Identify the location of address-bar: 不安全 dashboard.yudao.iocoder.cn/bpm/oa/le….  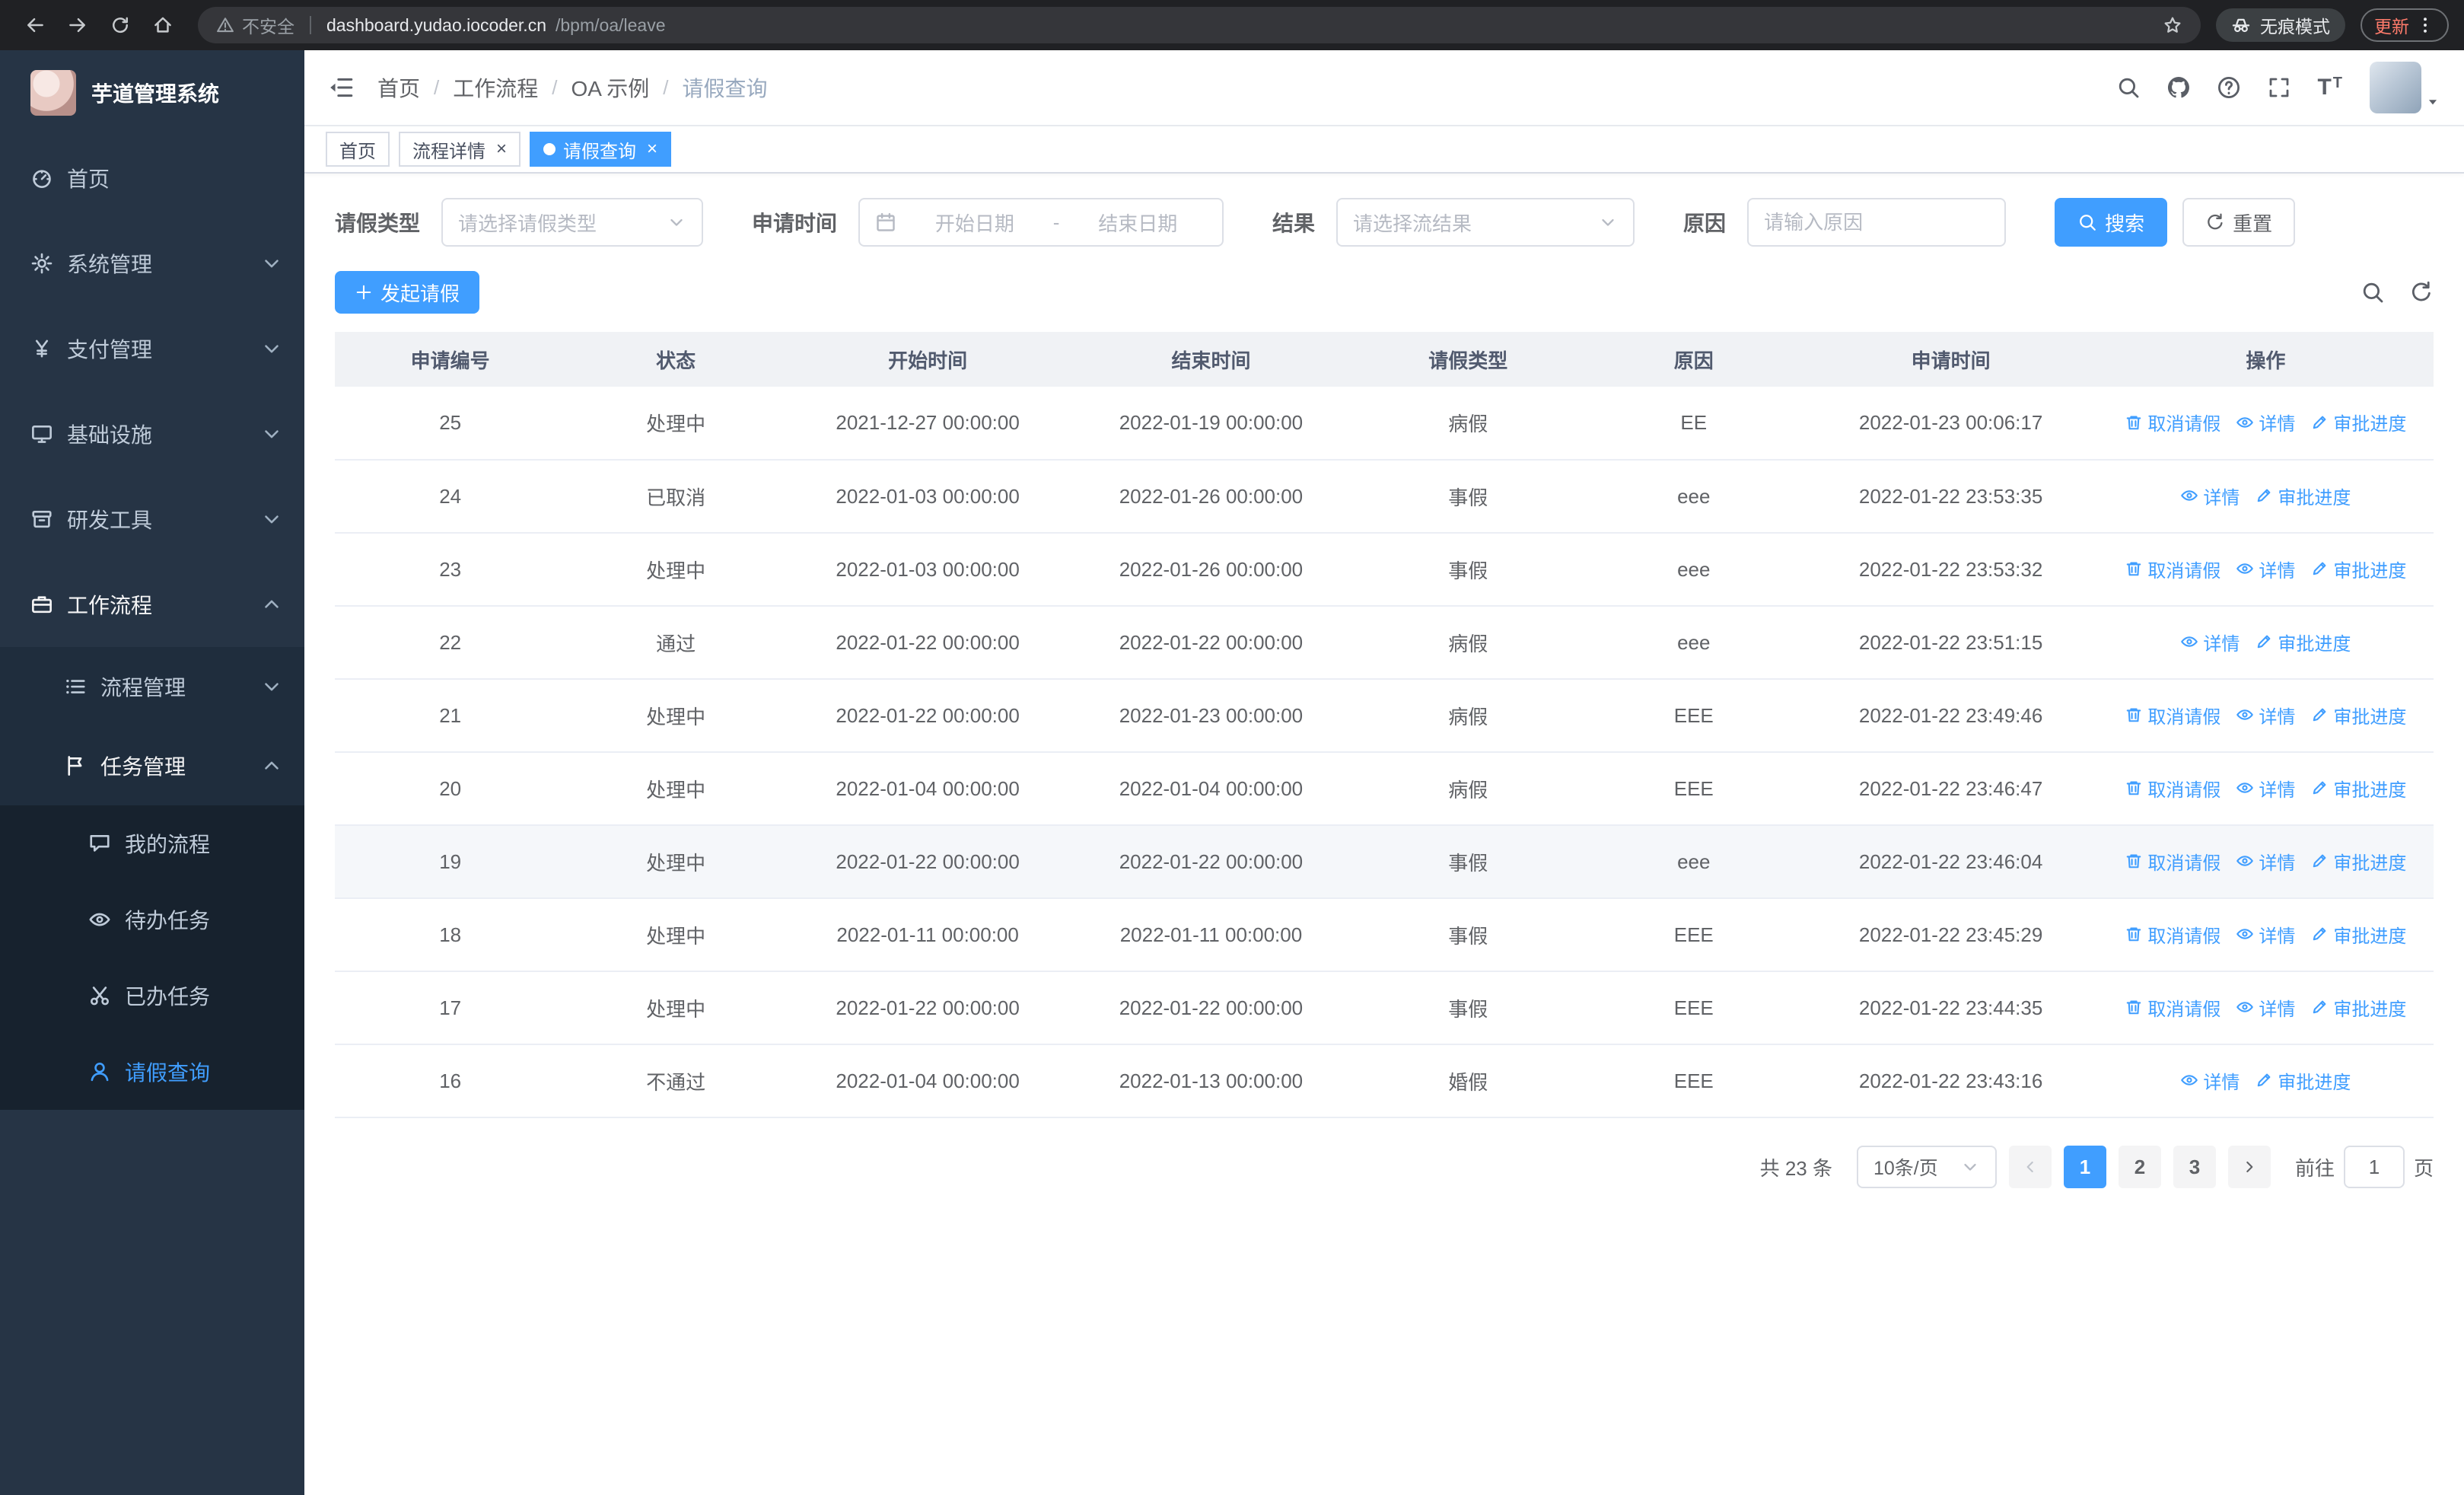
(1199, 25).